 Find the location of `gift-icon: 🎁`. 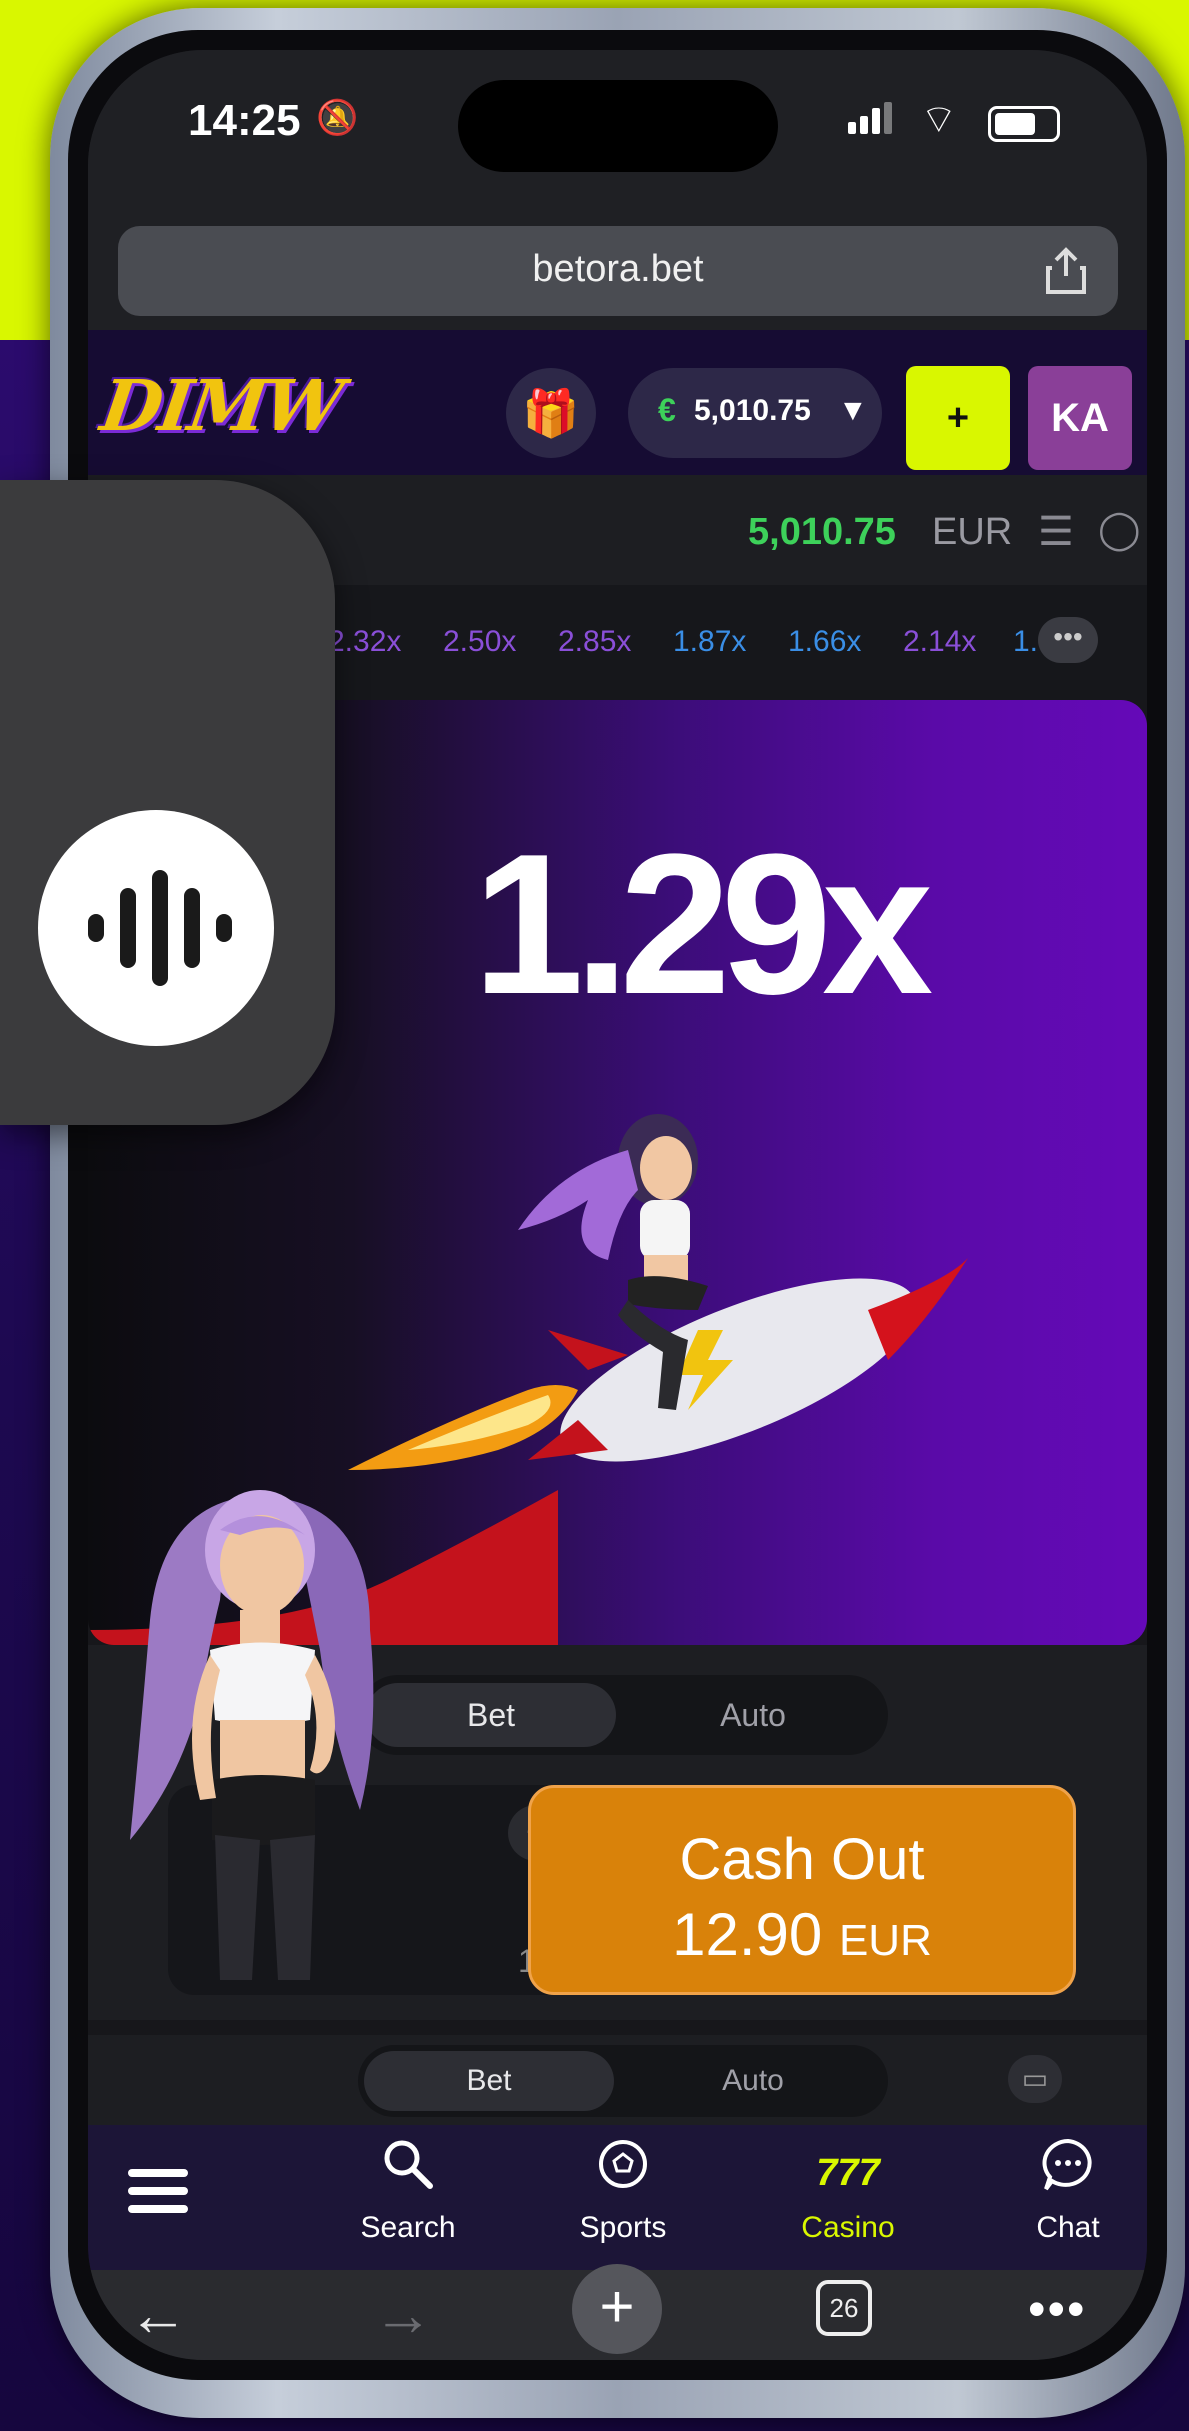

gift-icon: 🎁 is located at coordinates (551, 413).